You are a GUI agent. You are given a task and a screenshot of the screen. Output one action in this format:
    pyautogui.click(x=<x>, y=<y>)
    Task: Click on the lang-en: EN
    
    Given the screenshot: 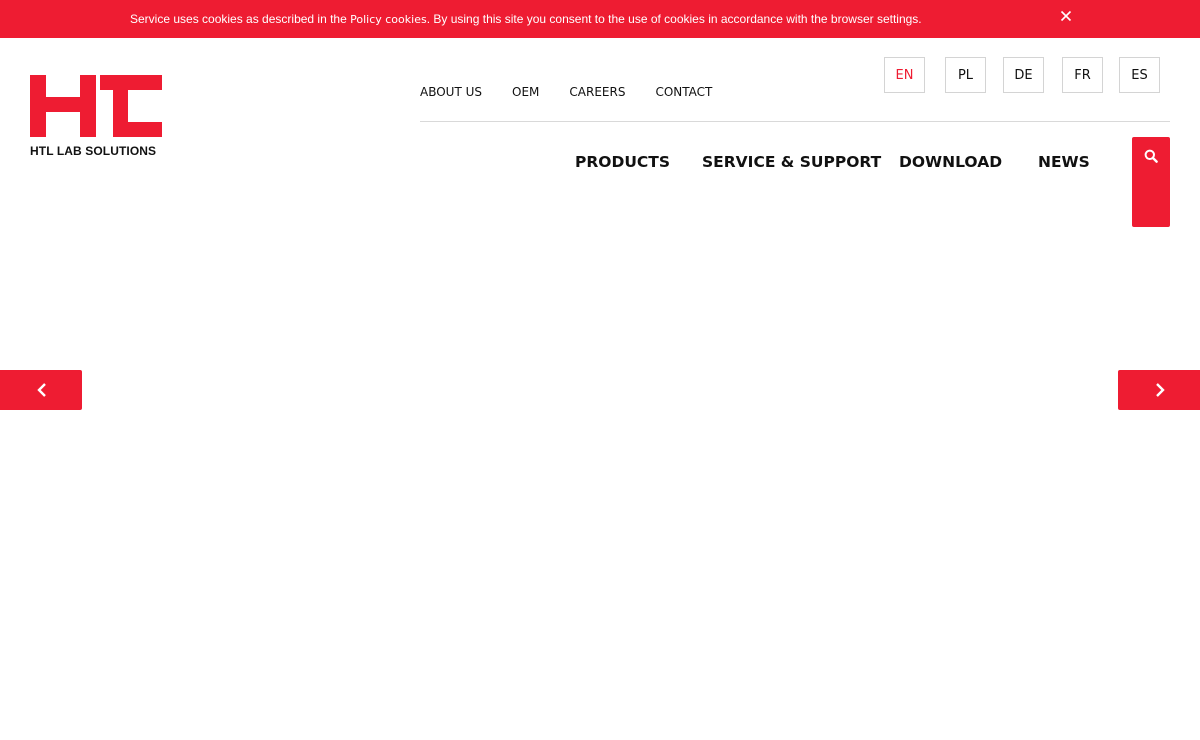 What is the action you would take?
    pyautogui.click(x=904, y=75)
    